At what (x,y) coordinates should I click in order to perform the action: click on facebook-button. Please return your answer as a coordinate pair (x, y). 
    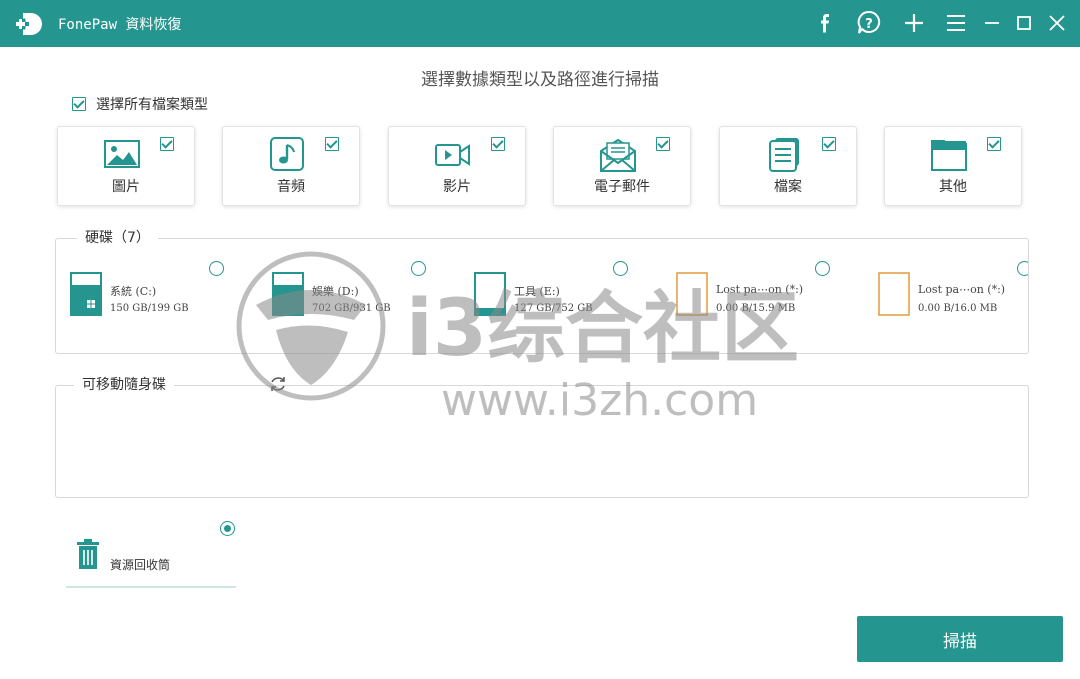
    Looking at the image, I should click on (824, 23).